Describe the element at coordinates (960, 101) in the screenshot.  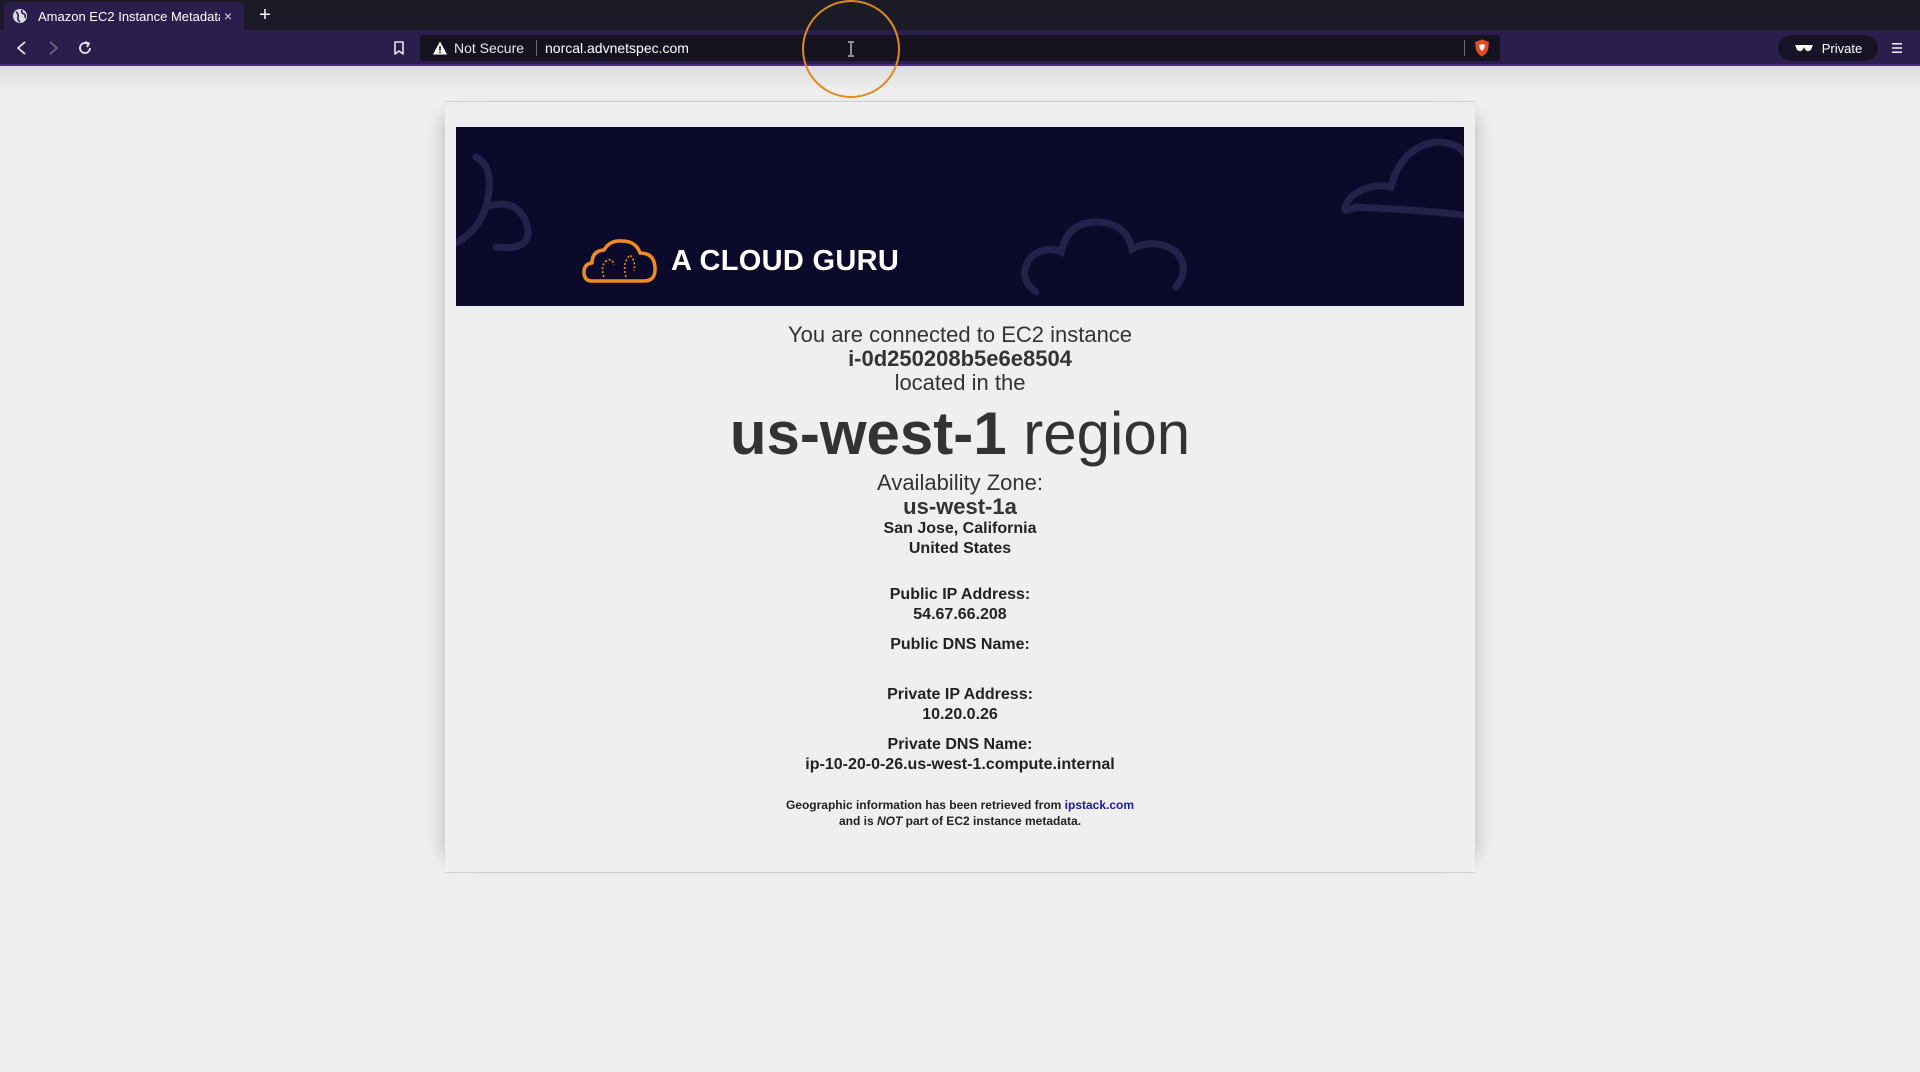
I see `top-rule` at that location.